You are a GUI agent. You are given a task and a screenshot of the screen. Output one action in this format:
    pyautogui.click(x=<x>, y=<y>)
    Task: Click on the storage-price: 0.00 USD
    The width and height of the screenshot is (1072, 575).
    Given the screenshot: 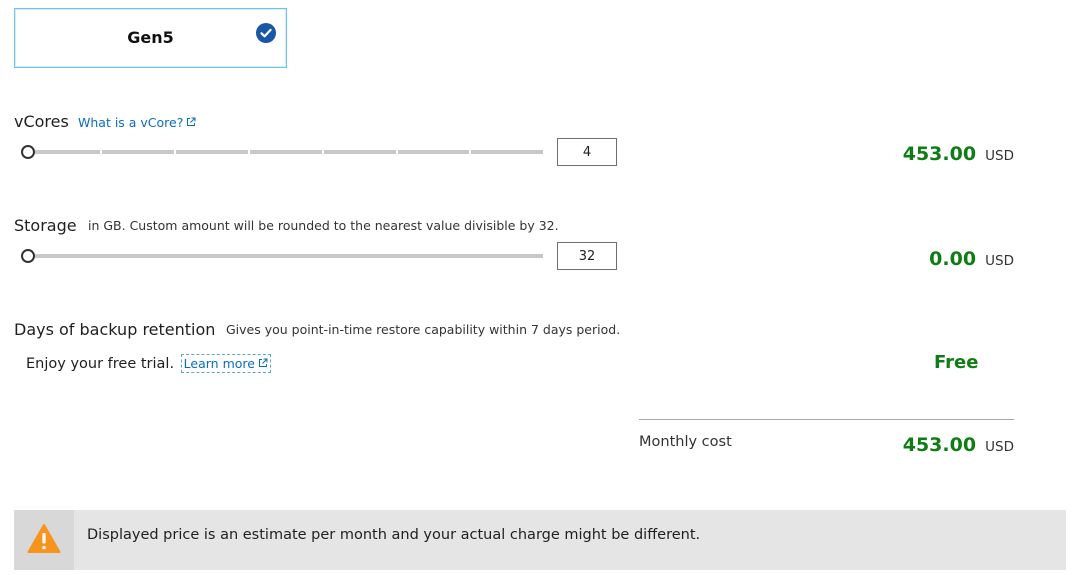 What is the action you would take?
    pyautogui.click(x=971, y=259)
    